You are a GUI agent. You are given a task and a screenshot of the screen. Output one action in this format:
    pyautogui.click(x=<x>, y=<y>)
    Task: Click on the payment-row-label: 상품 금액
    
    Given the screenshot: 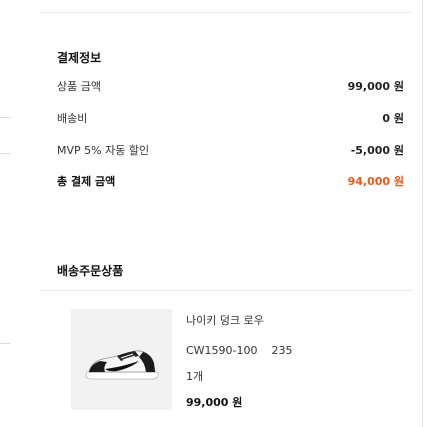 What is the action you would take?
    pyautogui.click(x=79, y=86)
    